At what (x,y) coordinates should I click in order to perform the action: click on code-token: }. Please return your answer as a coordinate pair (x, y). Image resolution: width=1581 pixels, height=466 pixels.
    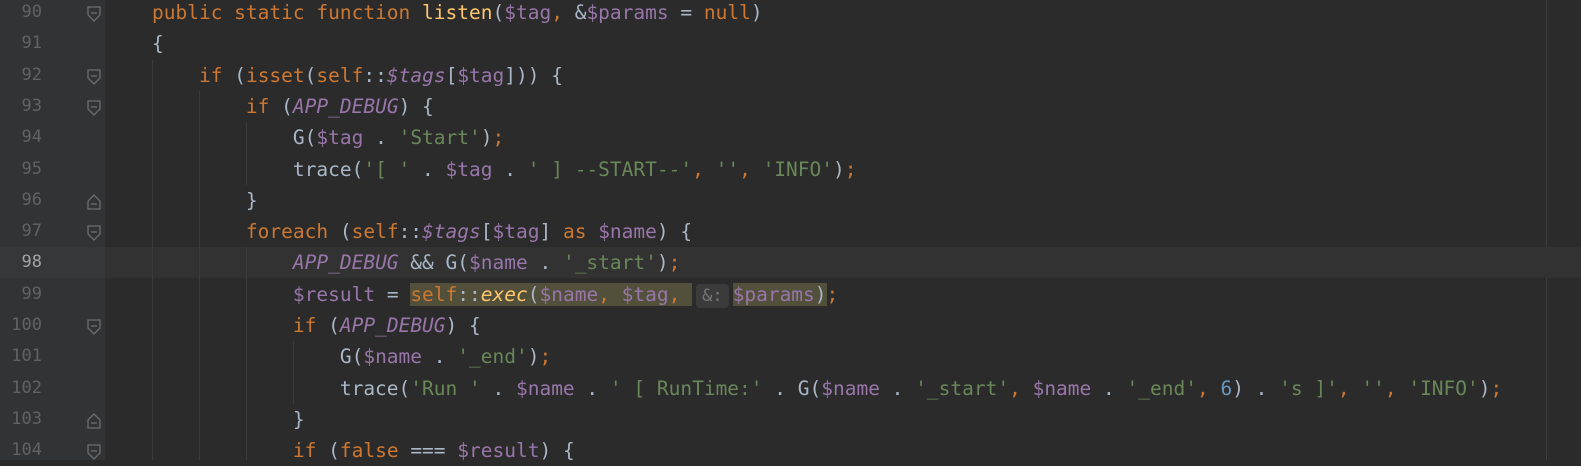
    Looking at the image, I should click on (228, 419).